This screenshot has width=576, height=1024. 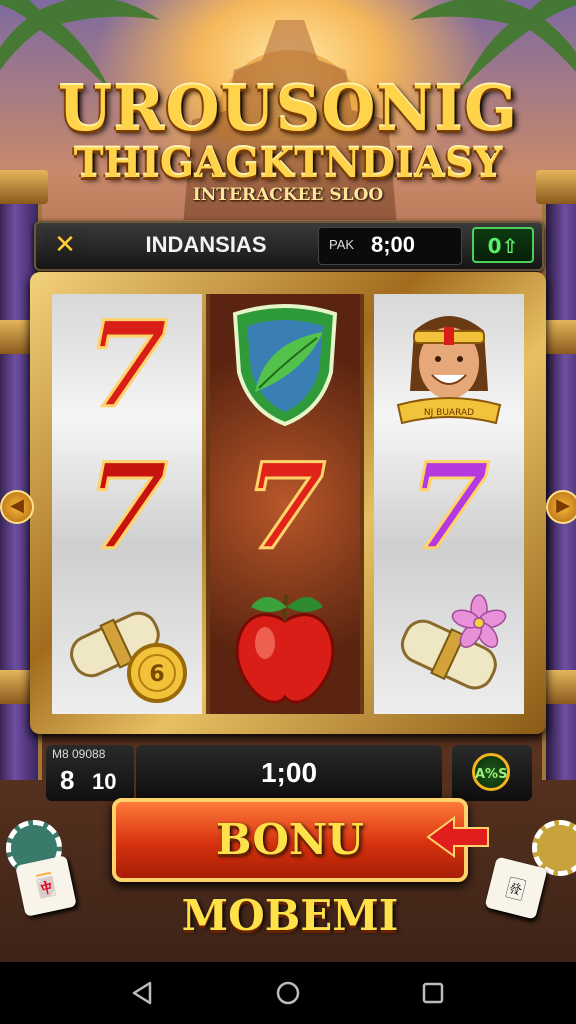 I want to click on credit-label: PAK, so click(x=342, y=244).